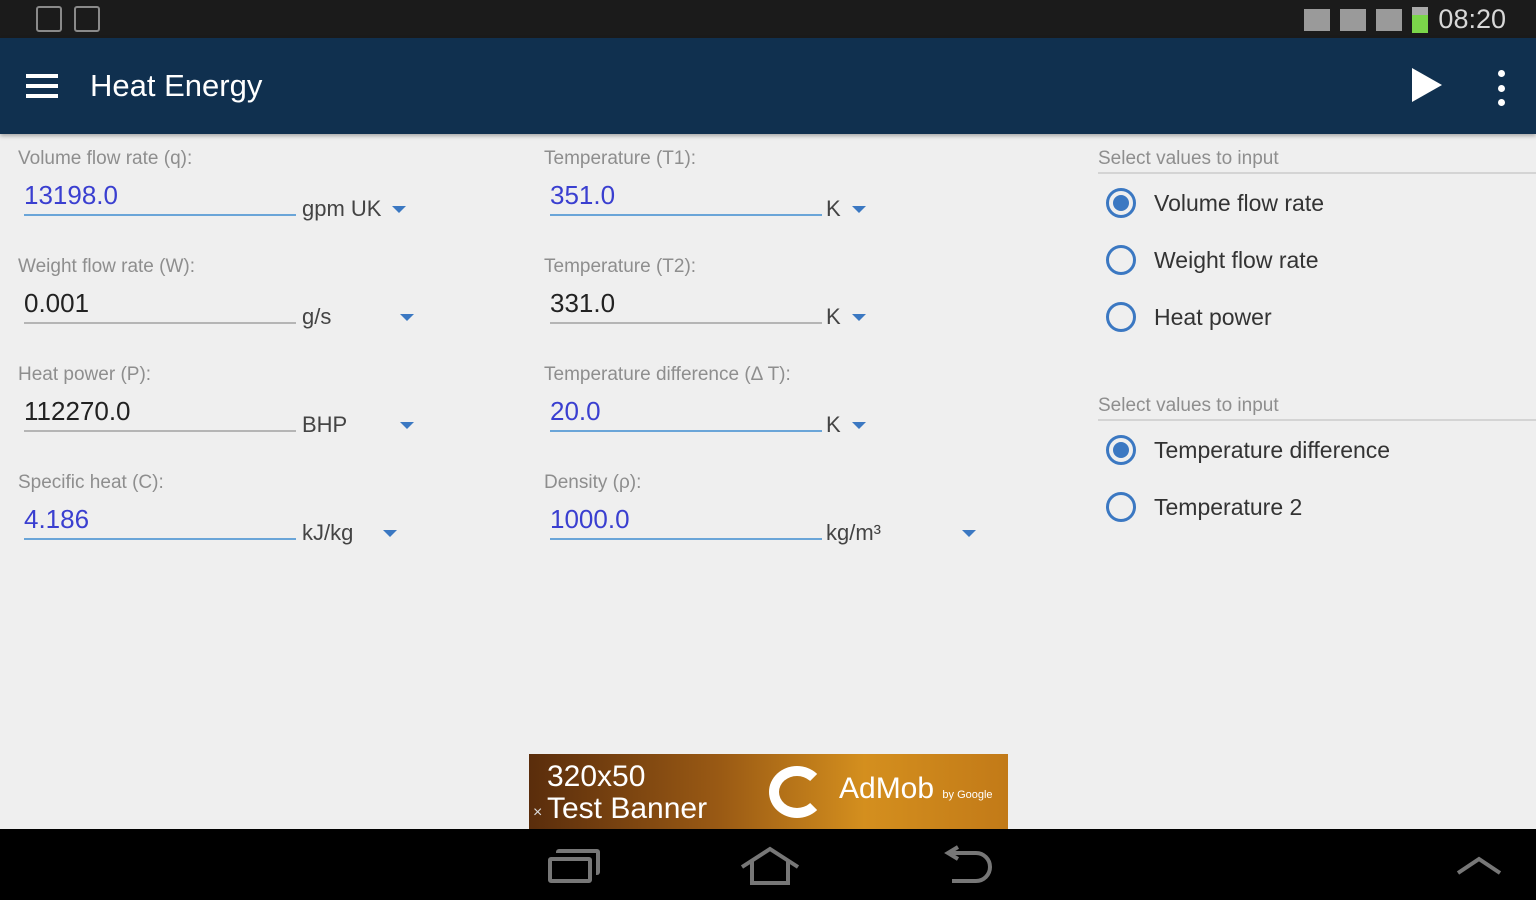  What do you see at coordinates (1427, 85) in the screenshot?
I see `play-icon` at bounding box center [1427, 85].